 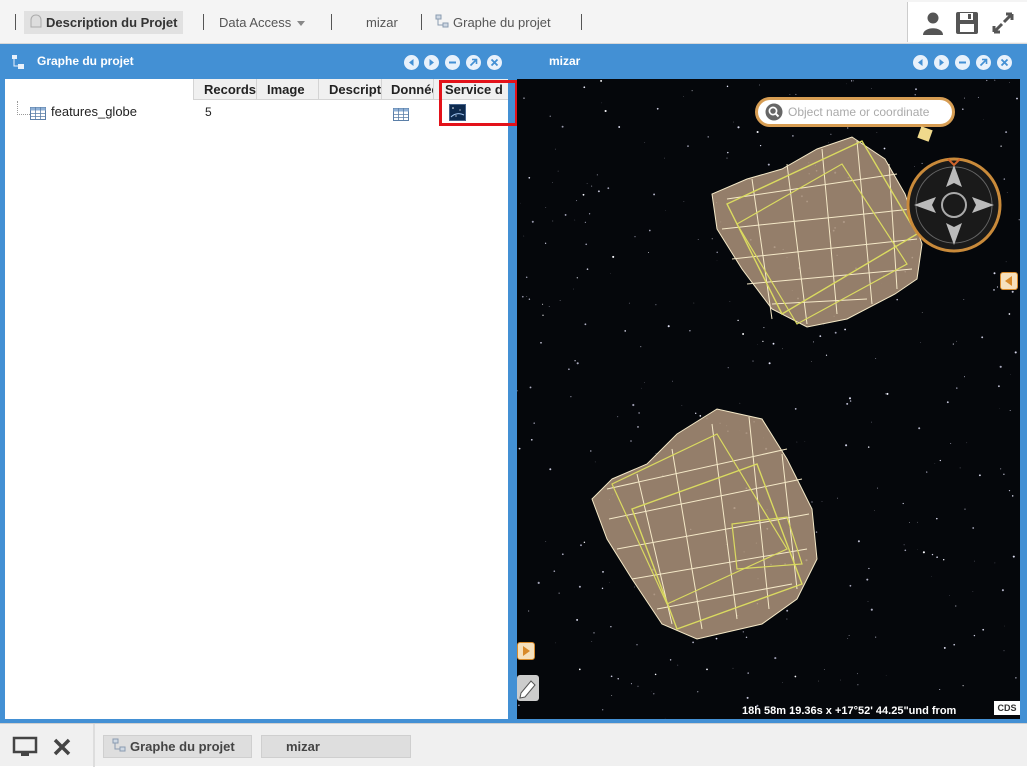 I want to click on left-panel-header: Graphe du projet, so click(x=256, y=62).